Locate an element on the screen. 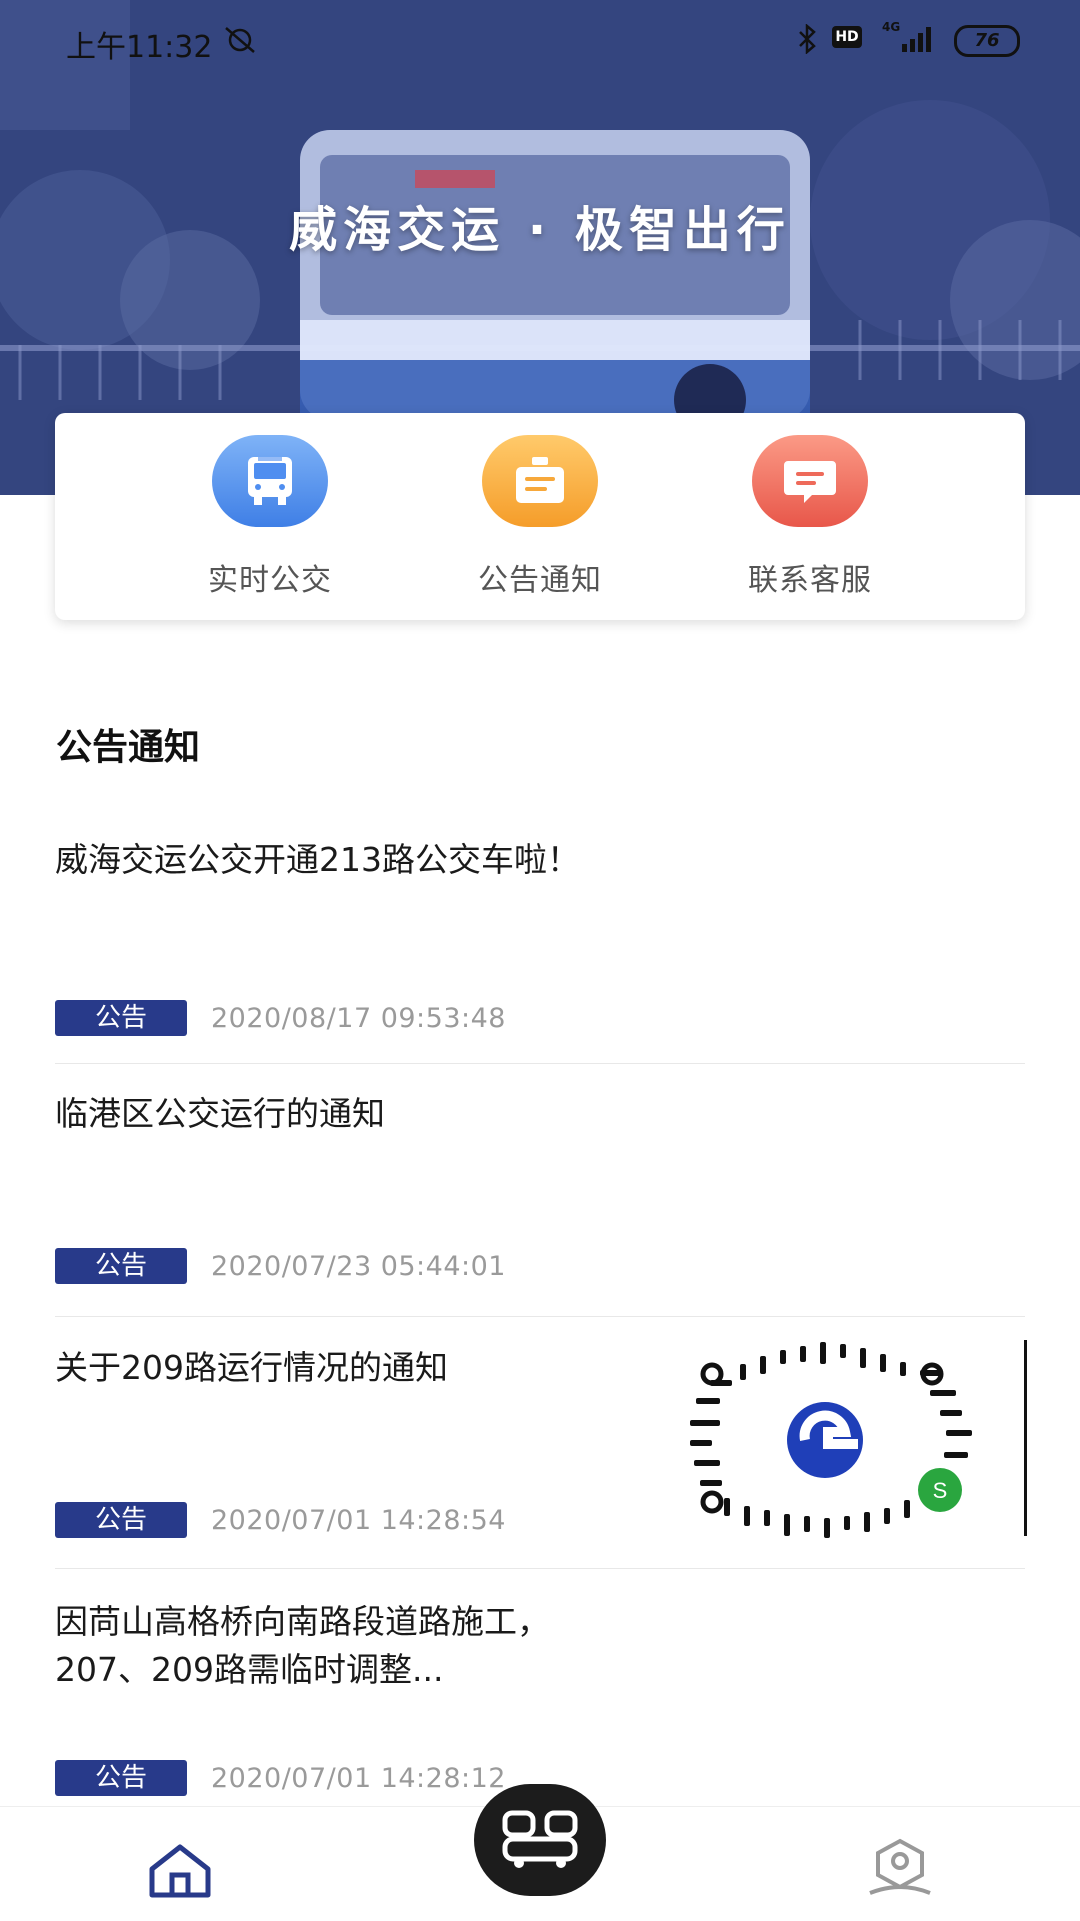  hd-icon: HD is located at coordinates (847, 37).